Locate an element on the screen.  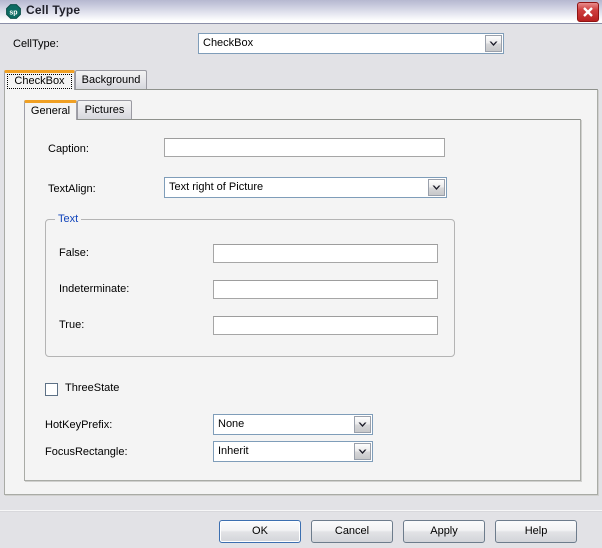
tab-pictures: Pictures is located at coordinates (104, 110).